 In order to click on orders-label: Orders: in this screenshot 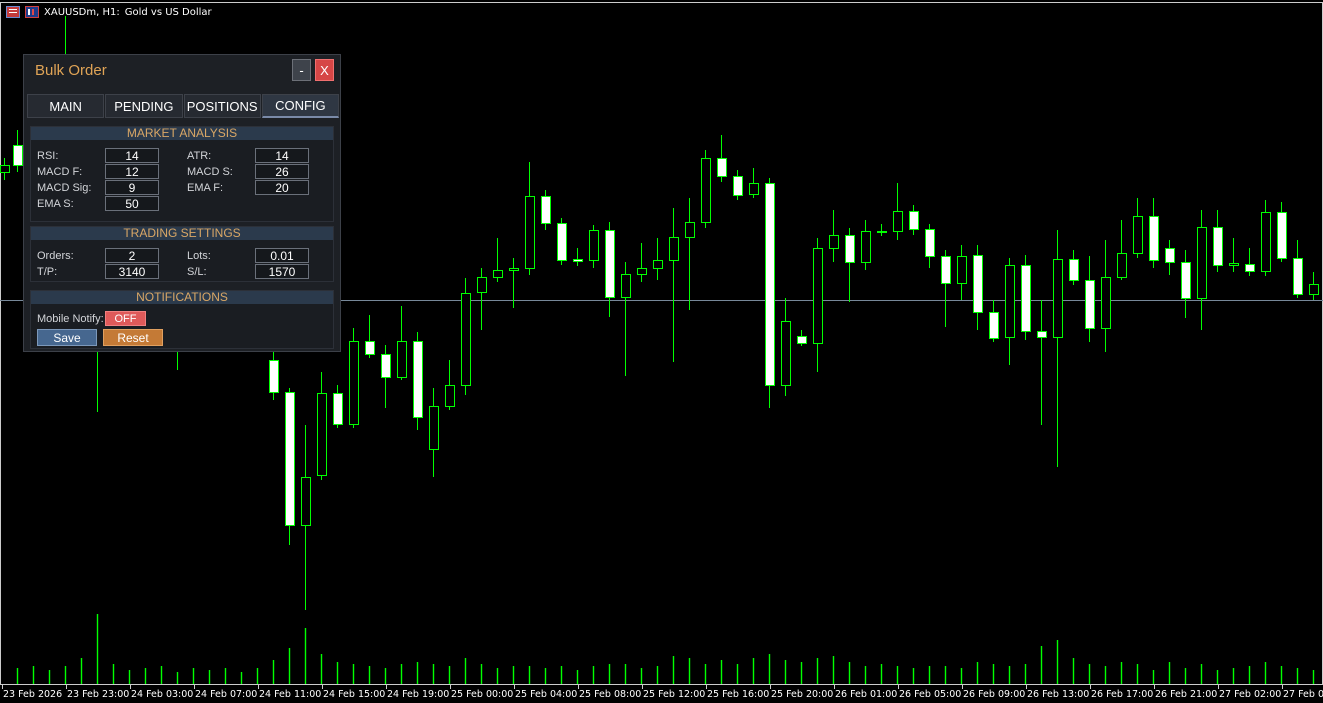, I will do `click(55, 256)`.